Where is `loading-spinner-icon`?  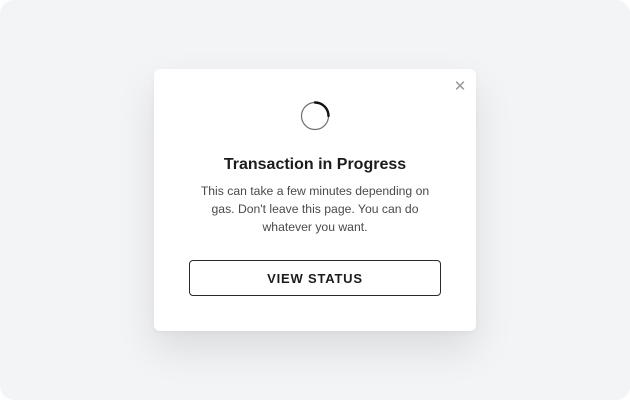 loading-spinner-icon is located at coordinates (315, 116).